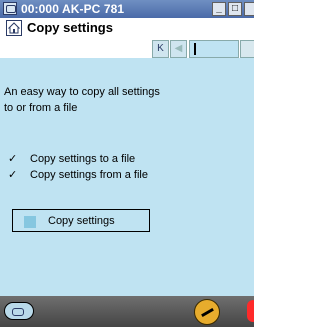 The height and width of the screenshot is (327, 320). Describe the element at coordinates (10, 8) in the screenshot. I see `app-icon` at that location.